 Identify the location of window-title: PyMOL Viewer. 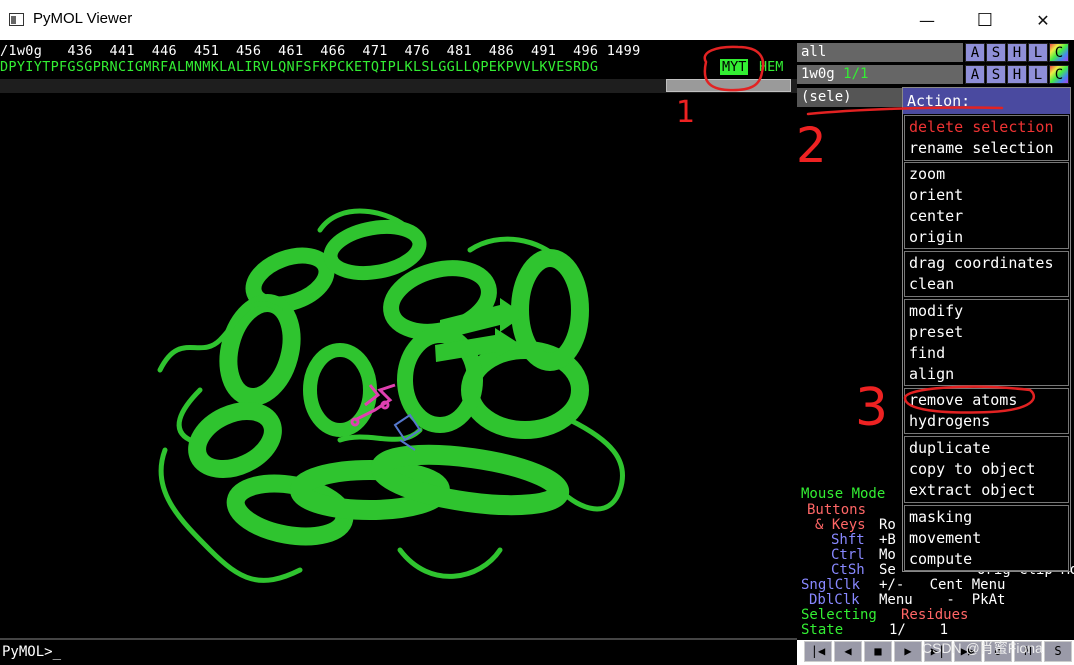
(83, 18).